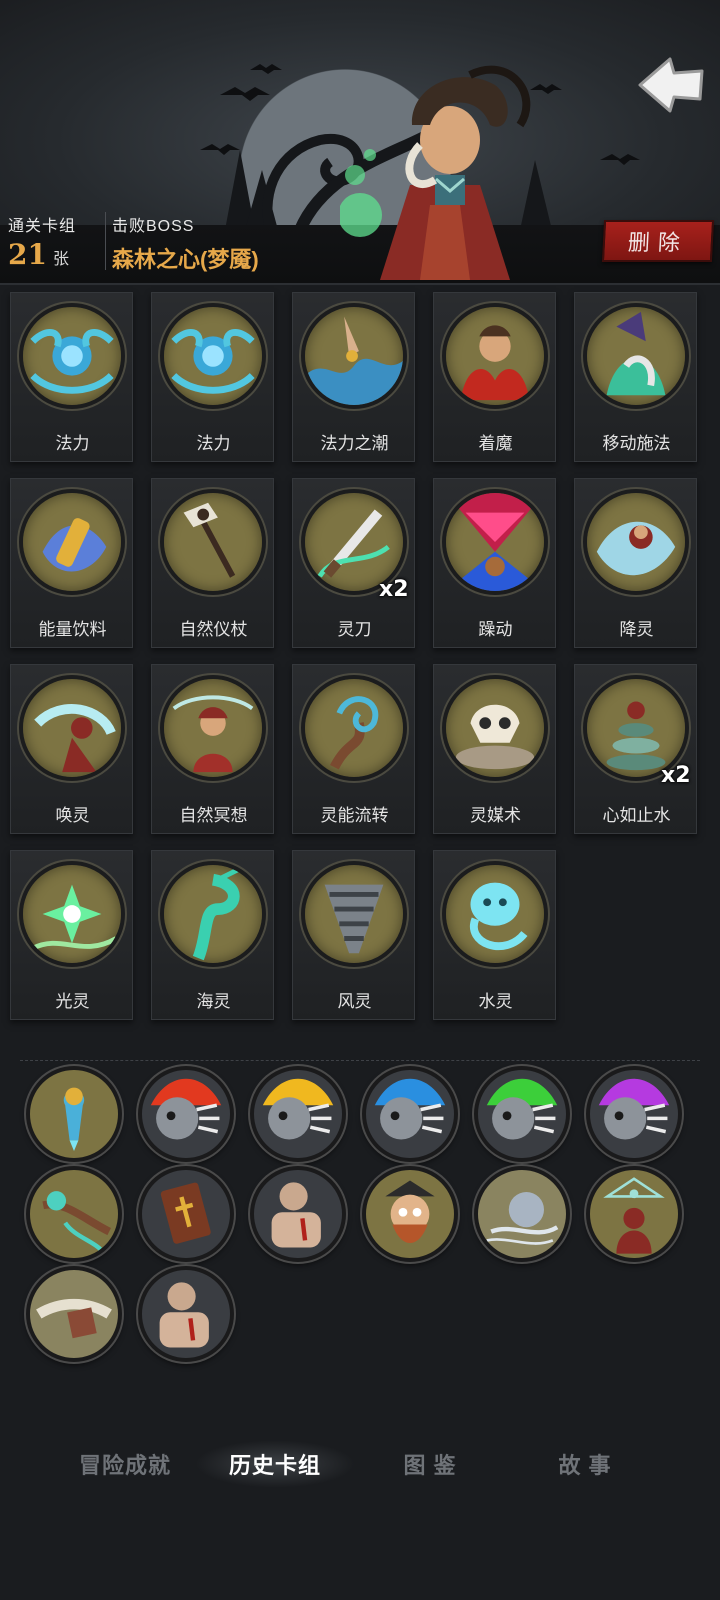 The width and height of the screenshot is (720, 1600). What do you see at coordinates (585, 1464) in the screenshot?
I see `tab-story: 故 事` at bounding box center [585, 1464].